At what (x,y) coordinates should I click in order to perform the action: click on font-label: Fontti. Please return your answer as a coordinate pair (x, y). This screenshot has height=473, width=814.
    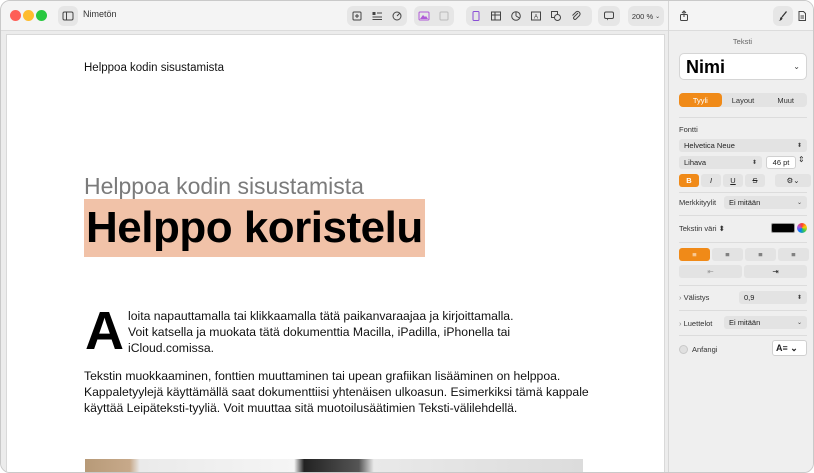
    Looking at the image, I should click on (688, 129).